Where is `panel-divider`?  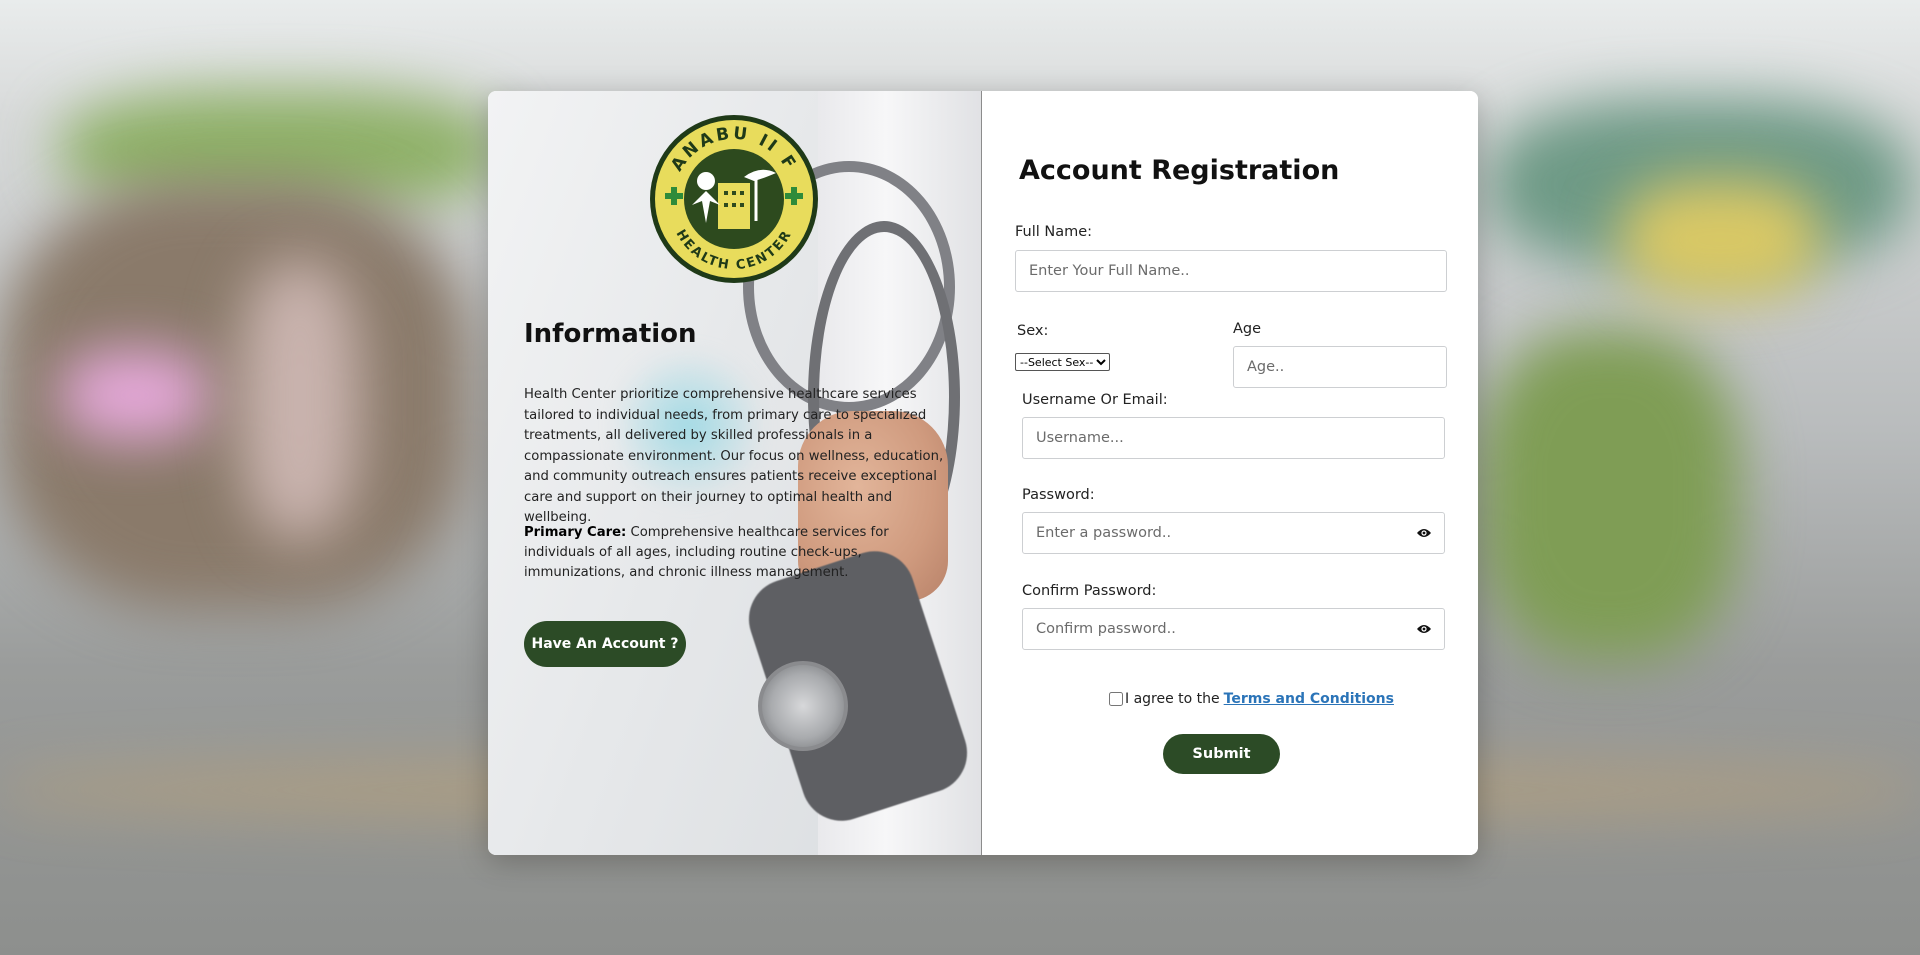
panel-divider is located at coordinates (981, 473).